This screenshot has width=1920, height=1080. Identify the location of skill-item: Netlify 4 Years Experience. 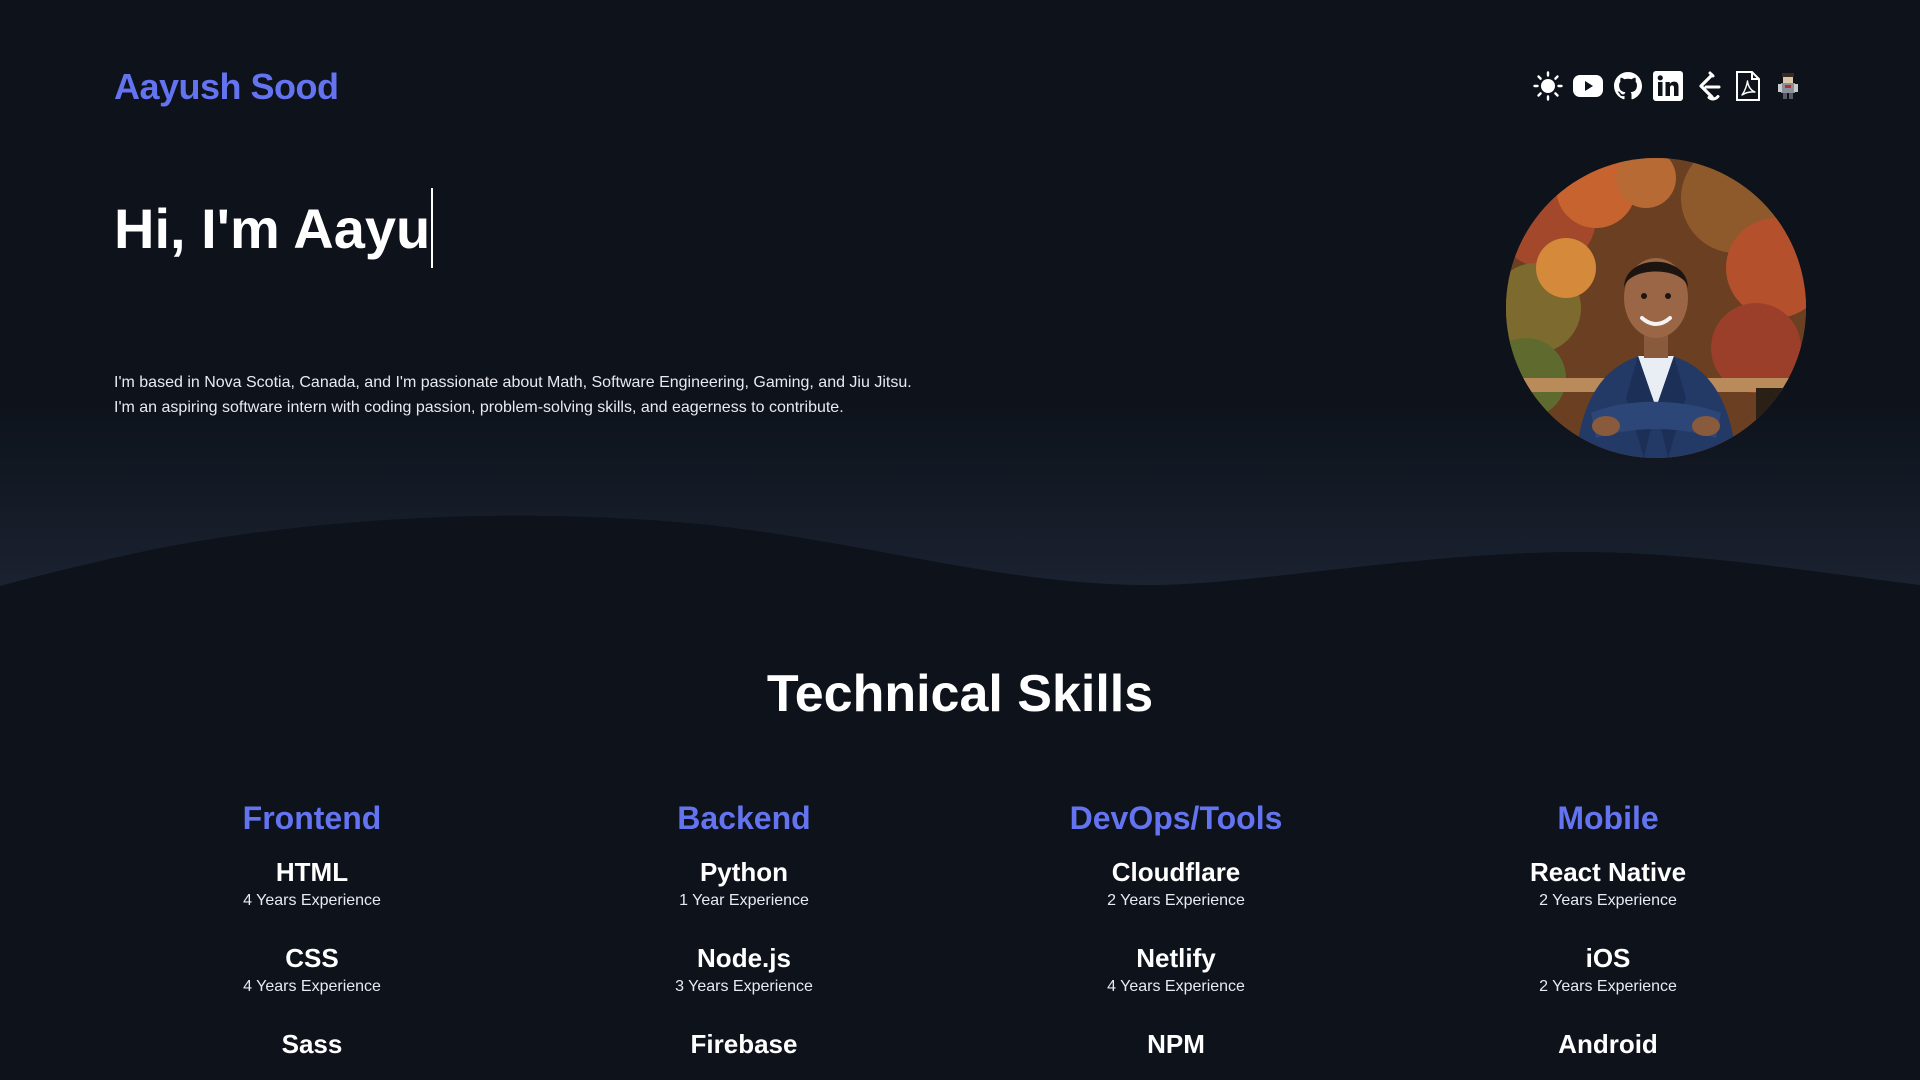
(1176, 985).